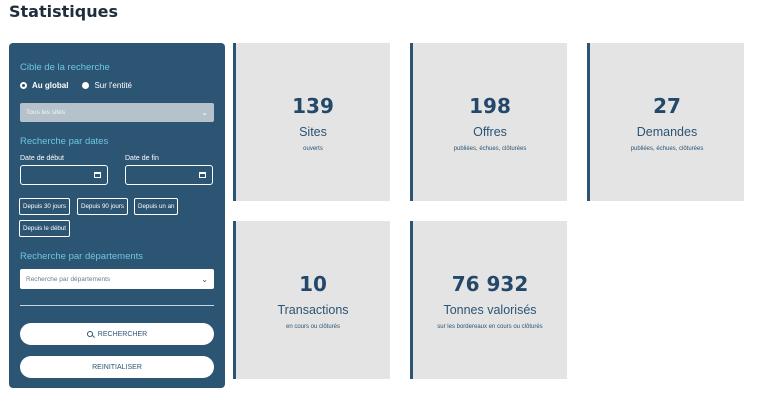 The height and width of the screenshot is (410, 780). What do you see at coordinates (89, 334) in the screenshot?
I see `search-icon` at bounding box center [89, 334].